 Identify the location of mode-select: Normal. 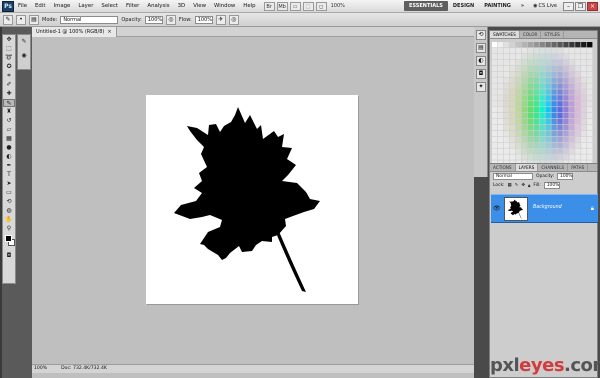
(89, 19).